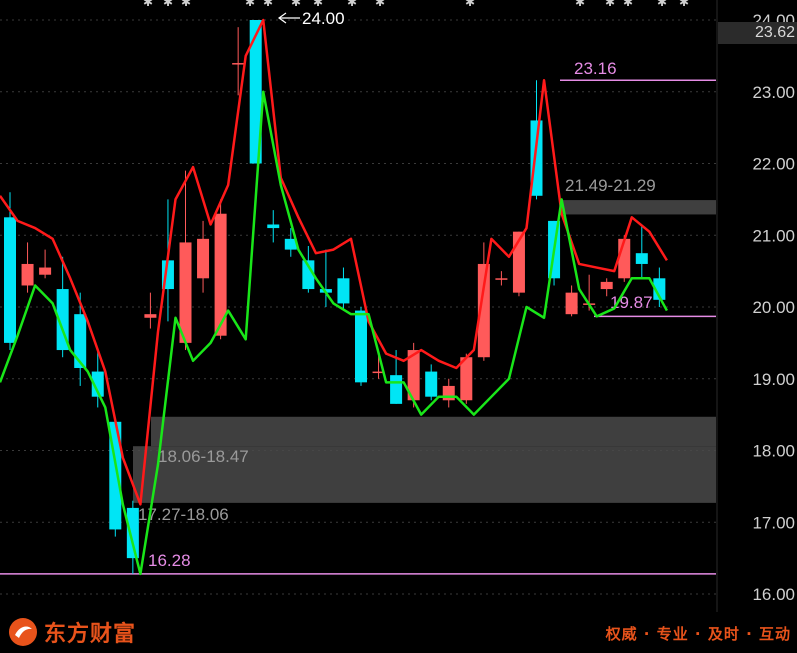 This screenshot has width=797, height=653. What do you see at coordinates (773, 164) in the screenshot?
I see `y-tick-label: 22.00` at bounding box center [773, 164].